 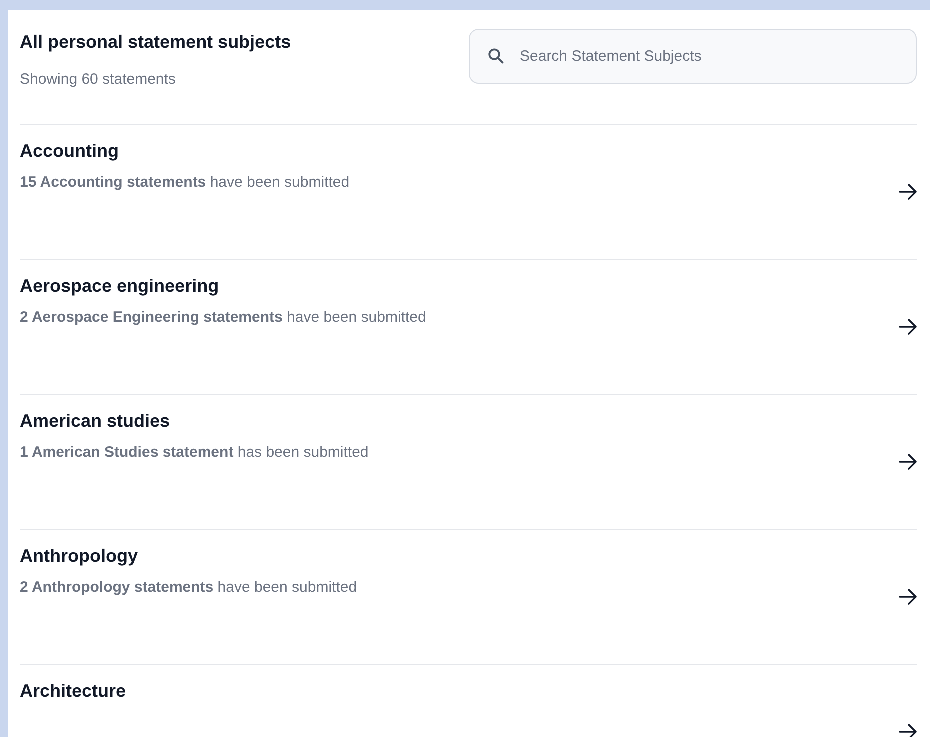 I want to click on subject-name: American studies, so click(x=194, y=421).